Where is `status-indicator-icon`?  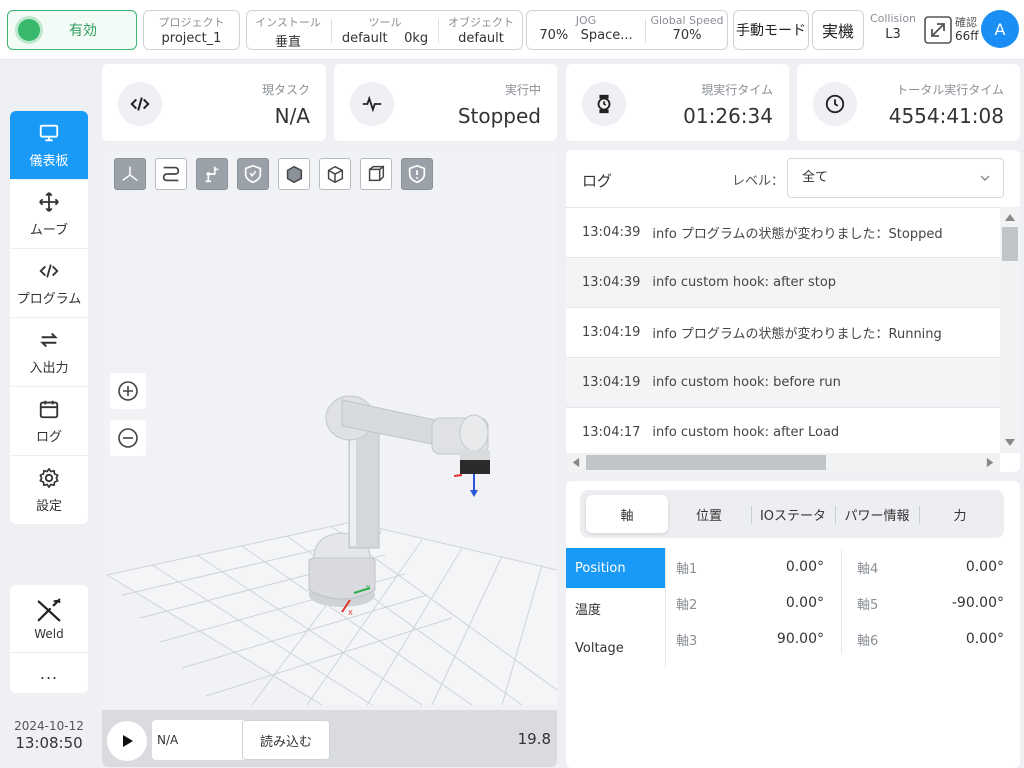
status-indicator-icon is located at coordinates (29, 30).